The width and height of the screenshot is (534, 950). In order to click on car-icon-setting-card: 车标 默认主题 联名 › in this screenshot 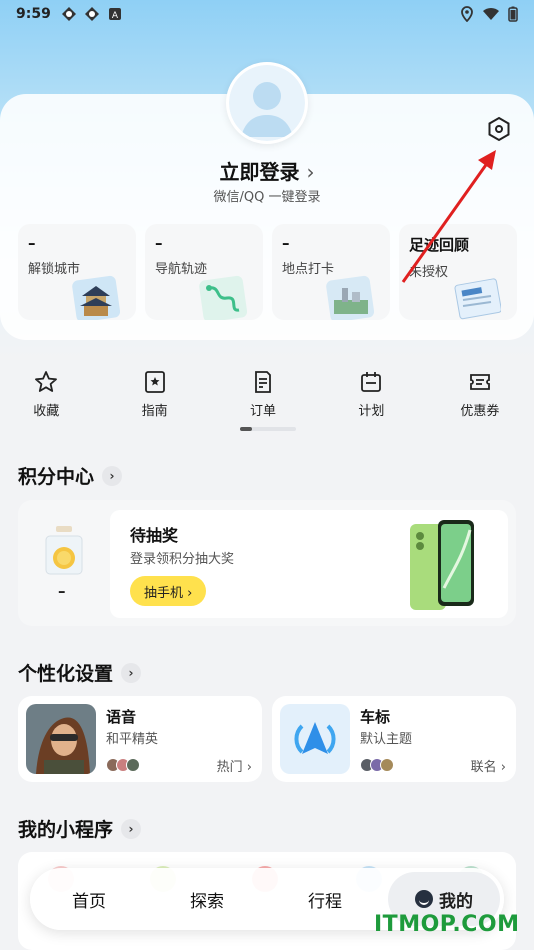, I will do `click(394, 739)`.